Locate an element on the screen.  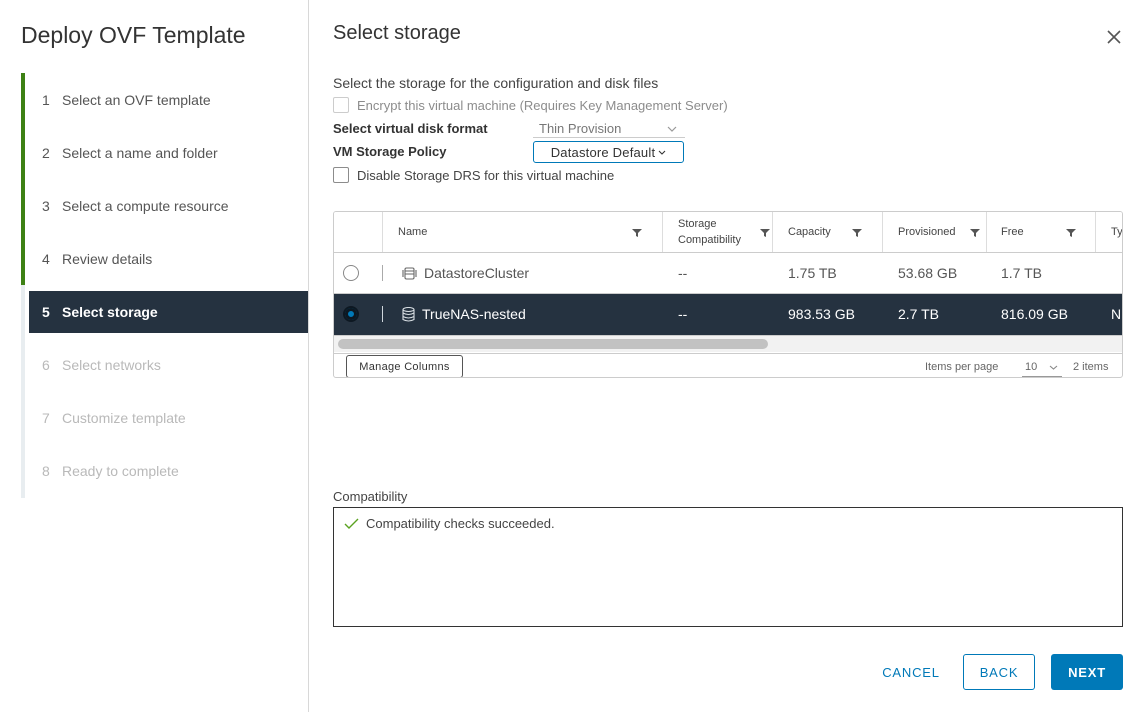
compatibility-message: Compatibility checks succeeded. is located at coordinates (449, 523).